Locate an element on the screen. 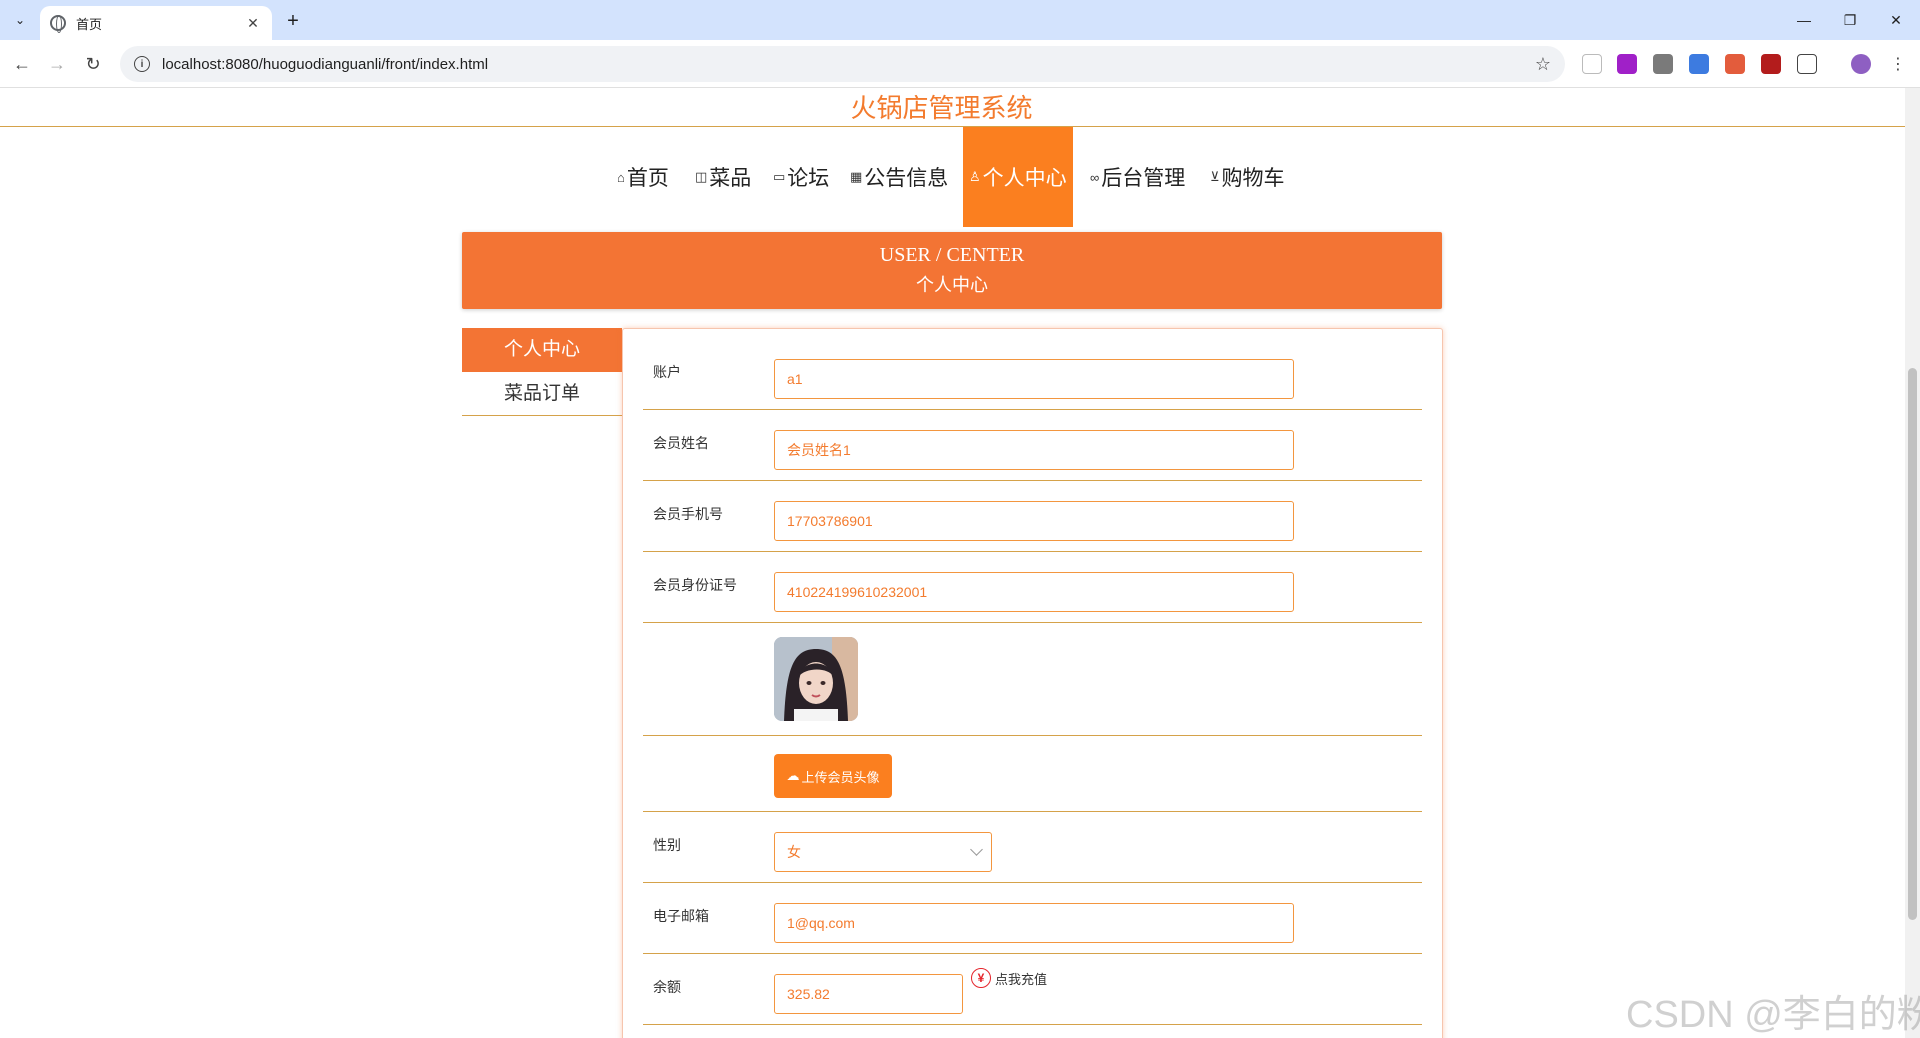  user-center-banner: USER / CENTER 个人中心 is located at coordinates (952, 270).